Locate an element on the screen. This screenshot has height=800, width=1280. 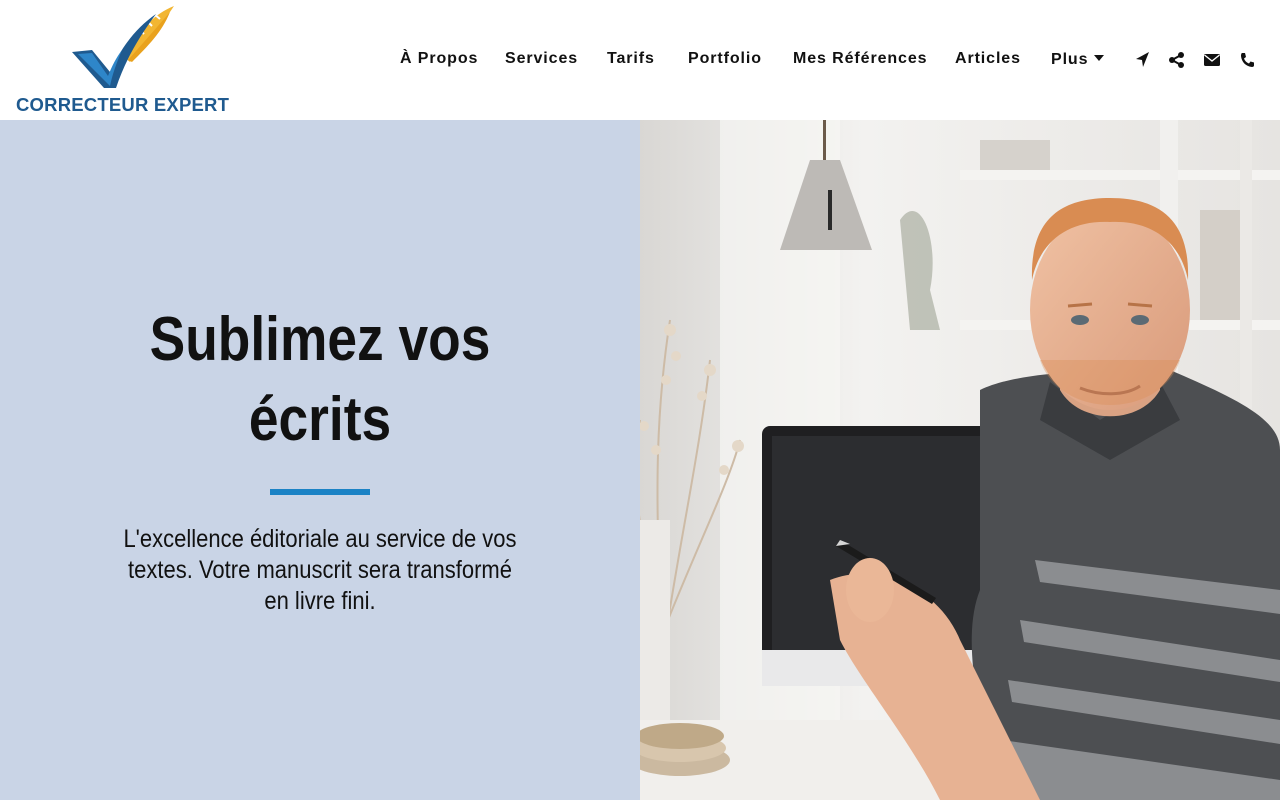
hero-title: Sublimez vos écrits is located at coordinates (320, 379).